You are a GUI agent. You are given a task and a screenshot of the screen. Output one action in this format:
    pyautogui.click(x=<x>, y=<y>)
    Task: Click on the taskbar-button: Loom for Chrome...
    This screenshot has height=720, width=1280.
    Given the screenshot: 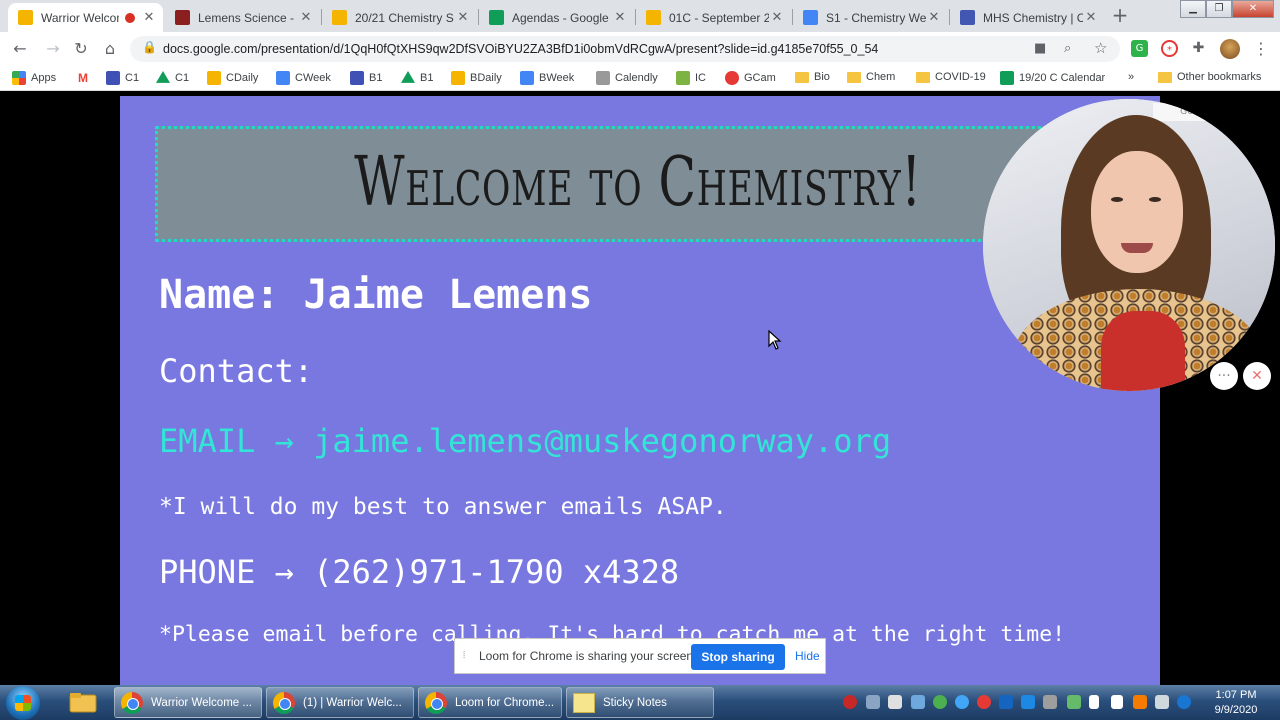 What is the action you would take?
    pyautogui.click(x=490, y=702)
    